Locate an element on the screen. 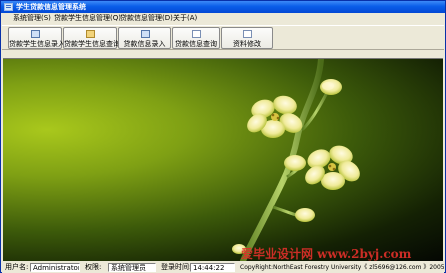 Image resolution: width=446 pixels, height=273 pixels. menu-bar: 系统管理(S) 贷款学生信息管理(Q) 贷款信息管理(D) 关于(A) is located at coordinates (223, 18).